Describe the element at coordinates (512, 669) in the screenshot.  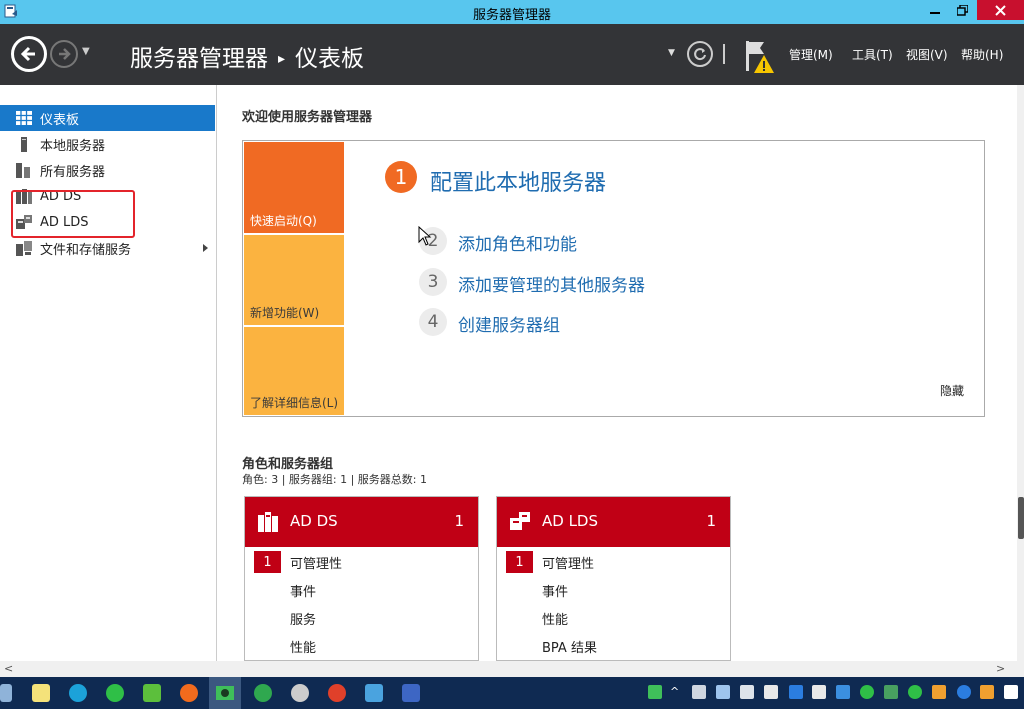
I see `horizontal-scrollbar: < >` at that location.